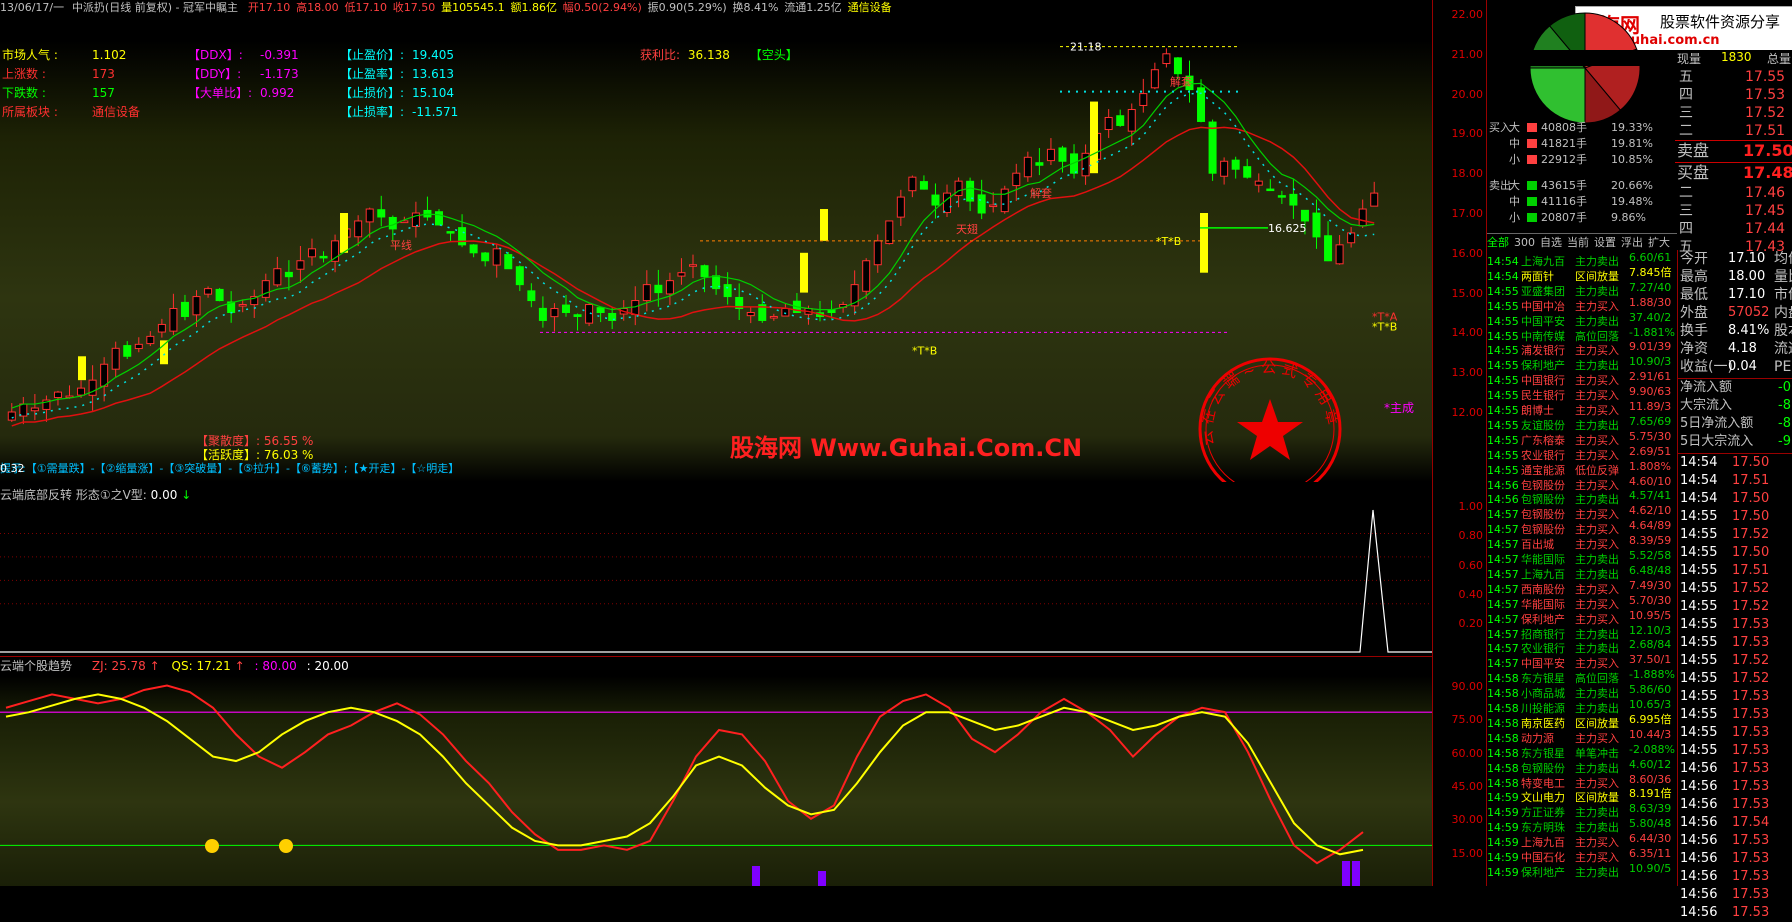  I want to click on feed-row: 14:55 保利地产 主力卖出 10.90/3, so click(1582, 363).